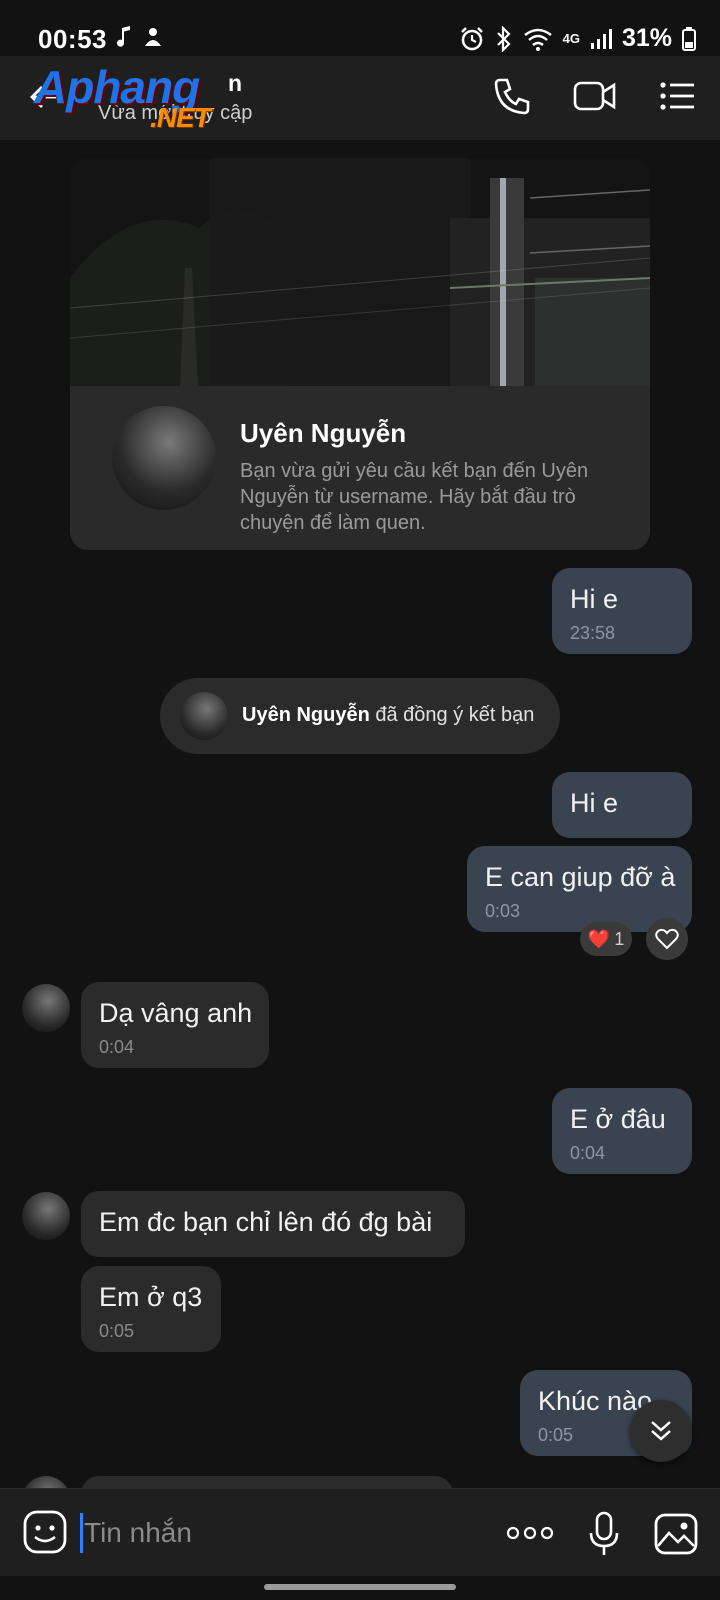  What do you see at coordinates (595, 96) in the screenshot?
I see `video-call-icon` at bounding box center [595, 96].